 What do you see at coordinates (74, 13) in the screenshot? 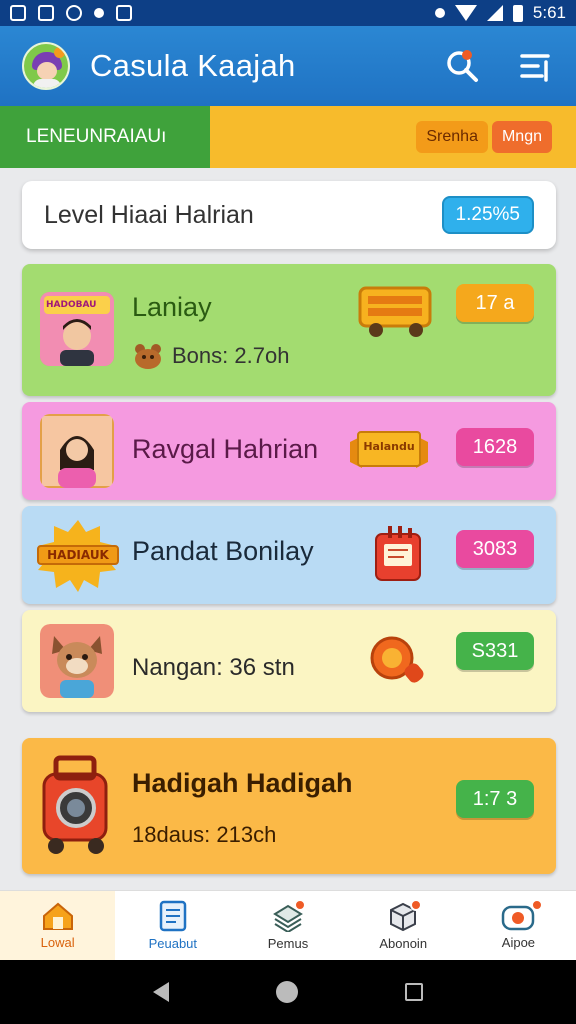
I see `sync-notification-icon` at bounding box center [74, 13].